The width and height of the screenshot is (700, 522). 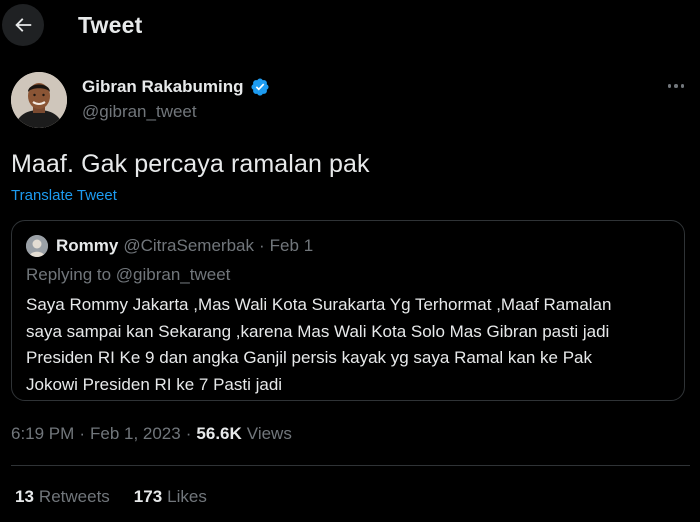 I want to click on divider, so click(x=350, y=465).